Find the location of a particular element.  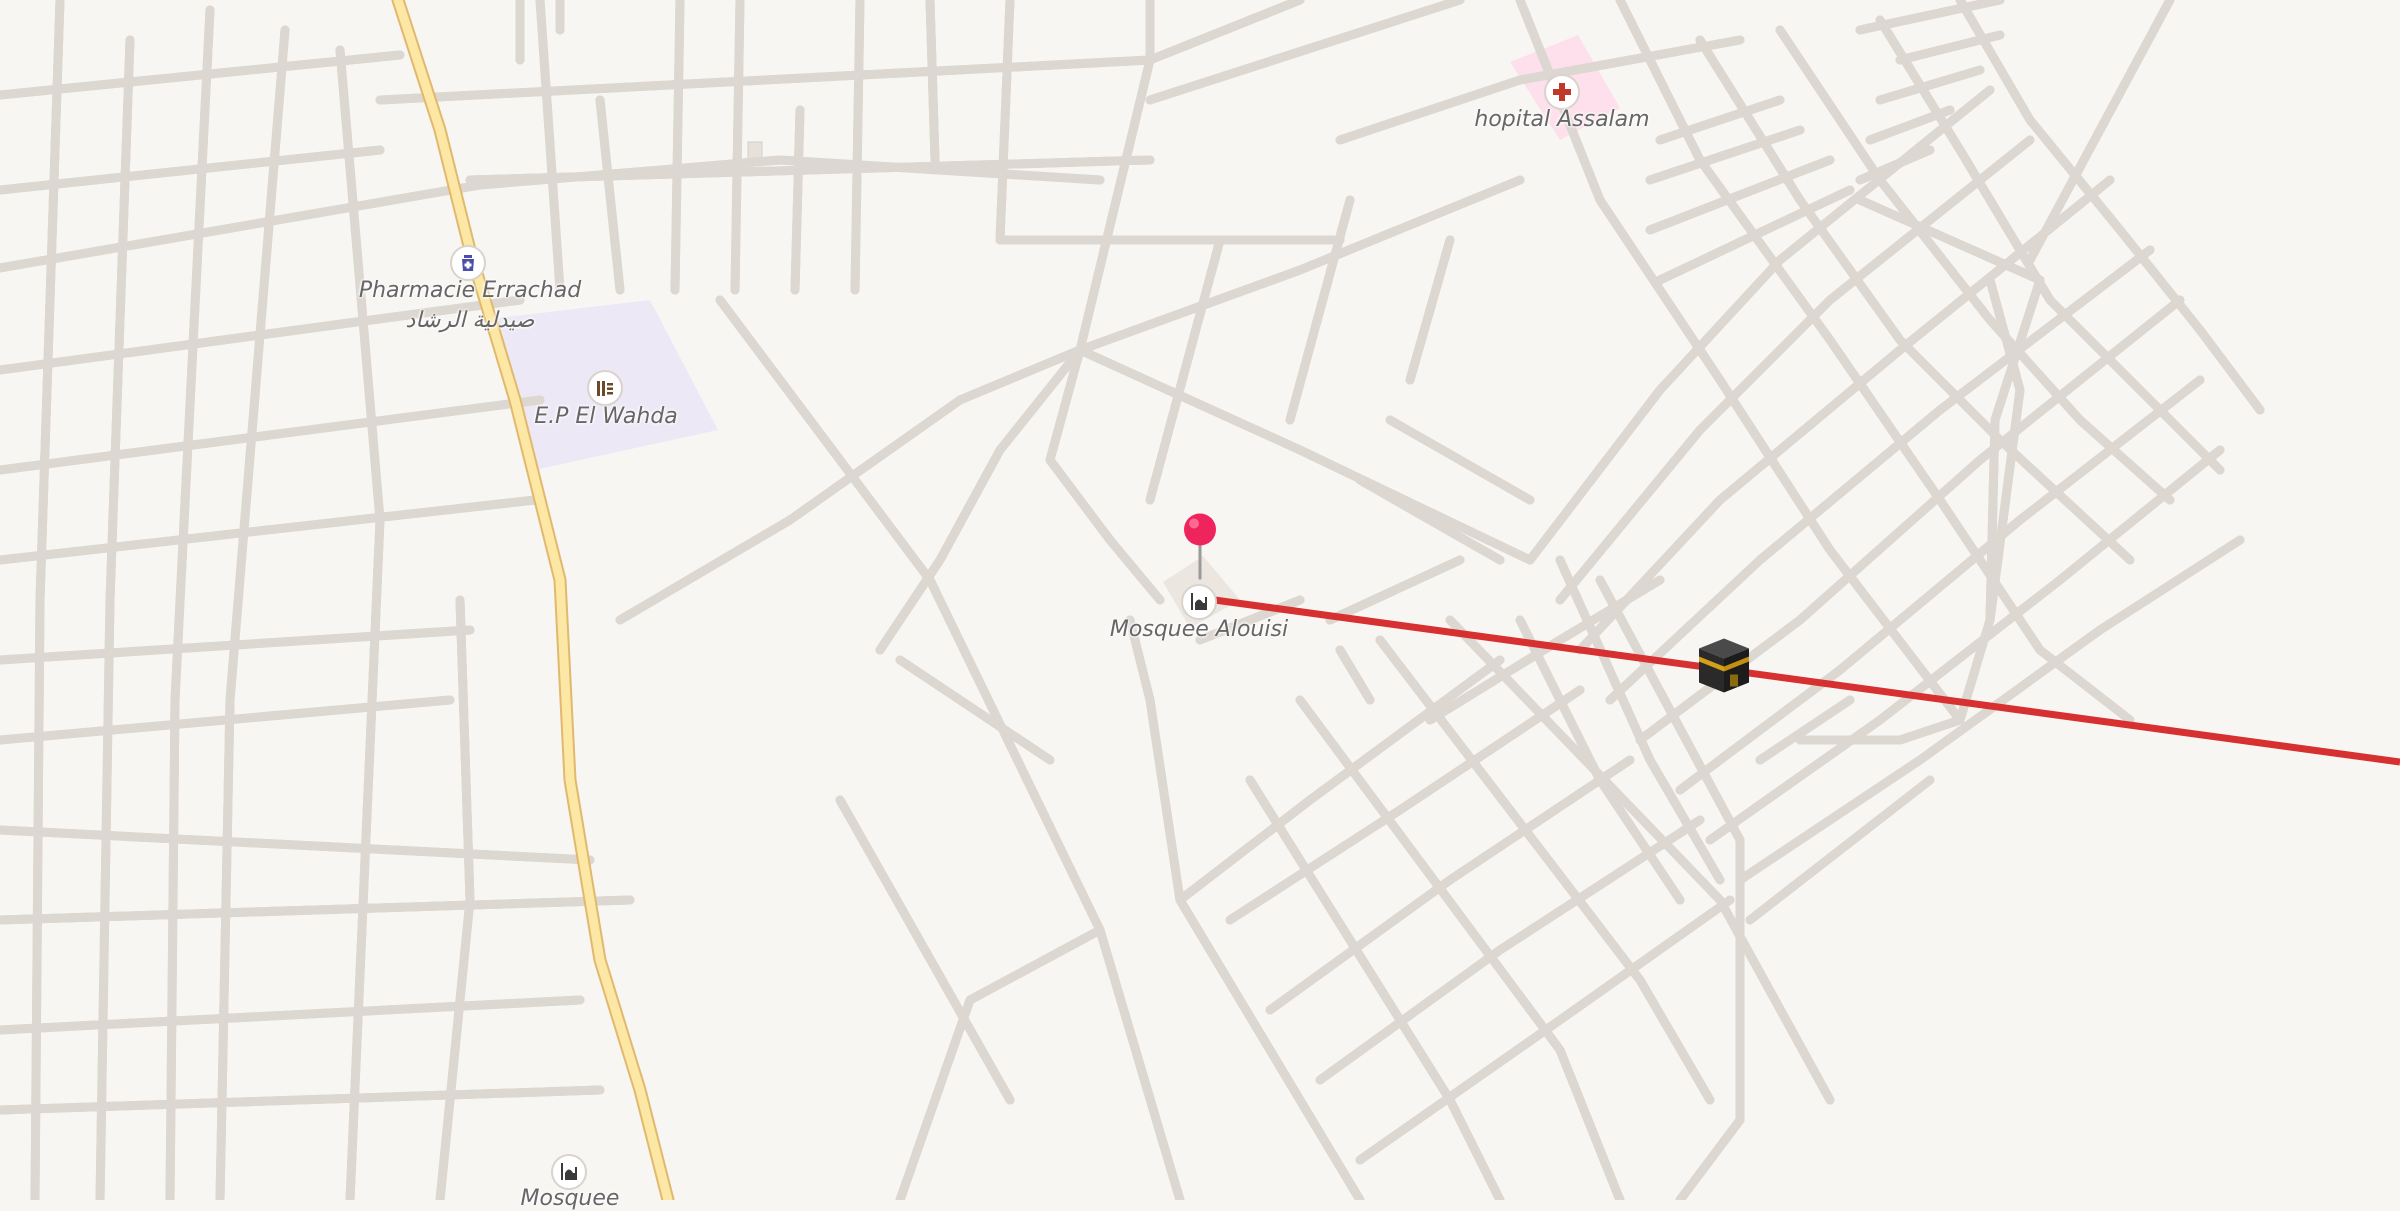

poi-label-pharmacie: Pharmacie Errachad is located at coordinates (470, 290).